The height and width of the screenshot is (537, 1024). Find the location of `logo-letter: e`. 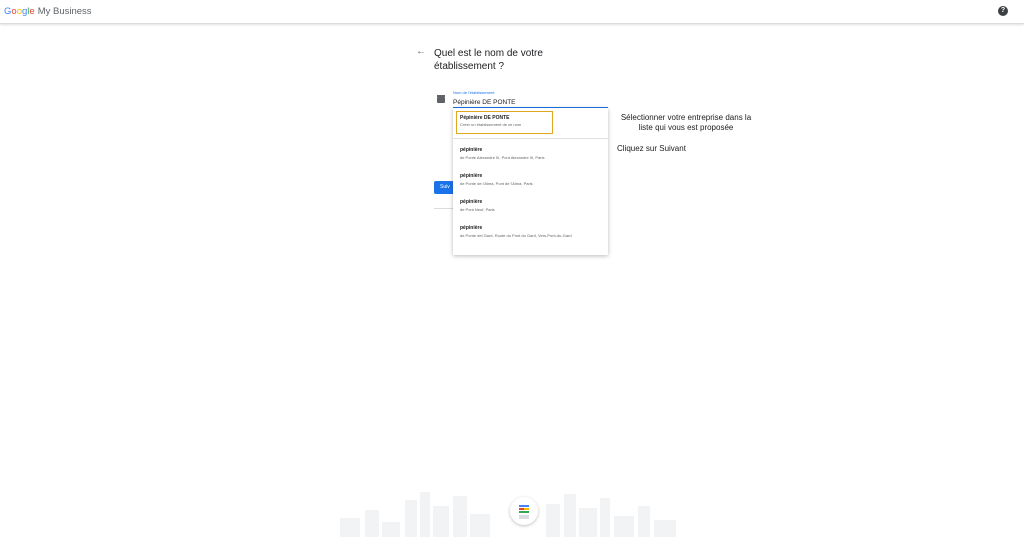

logo-letter: e is located at coordinates (32, 11).